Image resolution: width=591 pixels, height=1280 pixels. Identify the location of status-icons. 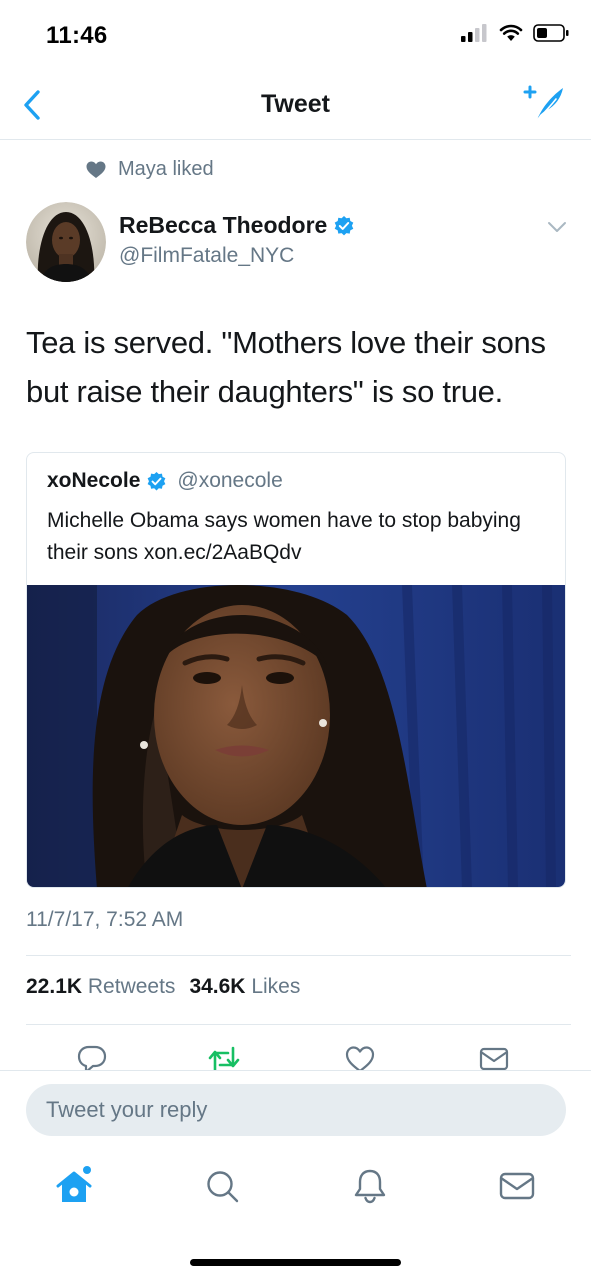
(515, 33).